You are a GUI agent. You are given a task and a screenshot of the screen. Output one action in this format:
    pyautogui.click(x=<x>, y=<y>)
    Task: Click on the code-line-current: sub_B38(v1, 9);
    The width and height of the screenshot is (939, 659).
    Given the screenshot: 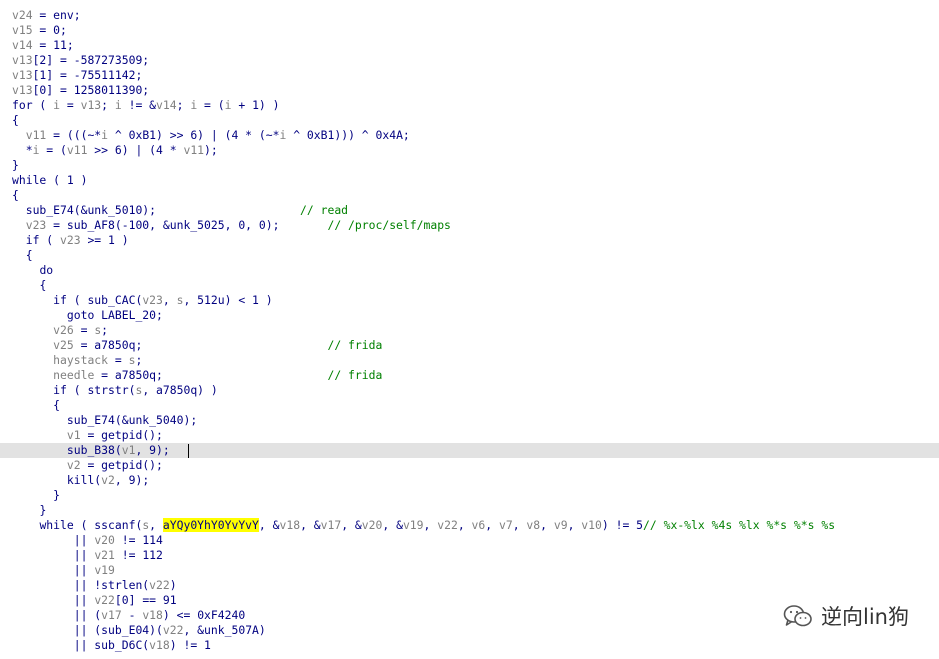 What is the action you would take?
    pyautogui.click(x=469, y=450)
    